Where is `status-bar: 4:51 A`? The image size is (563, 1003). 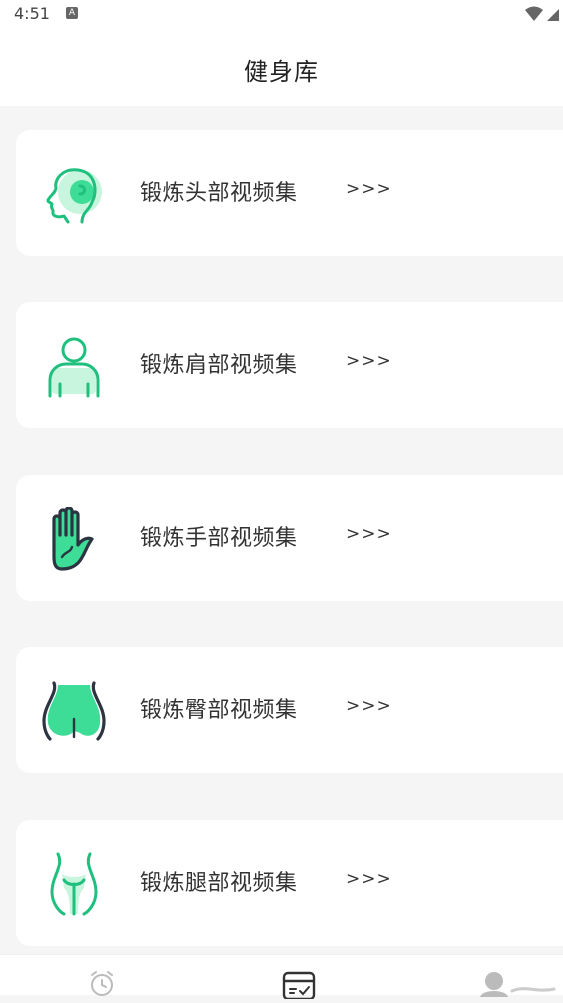 status-bar: 4:51 A is located at coordinates (281, 14).